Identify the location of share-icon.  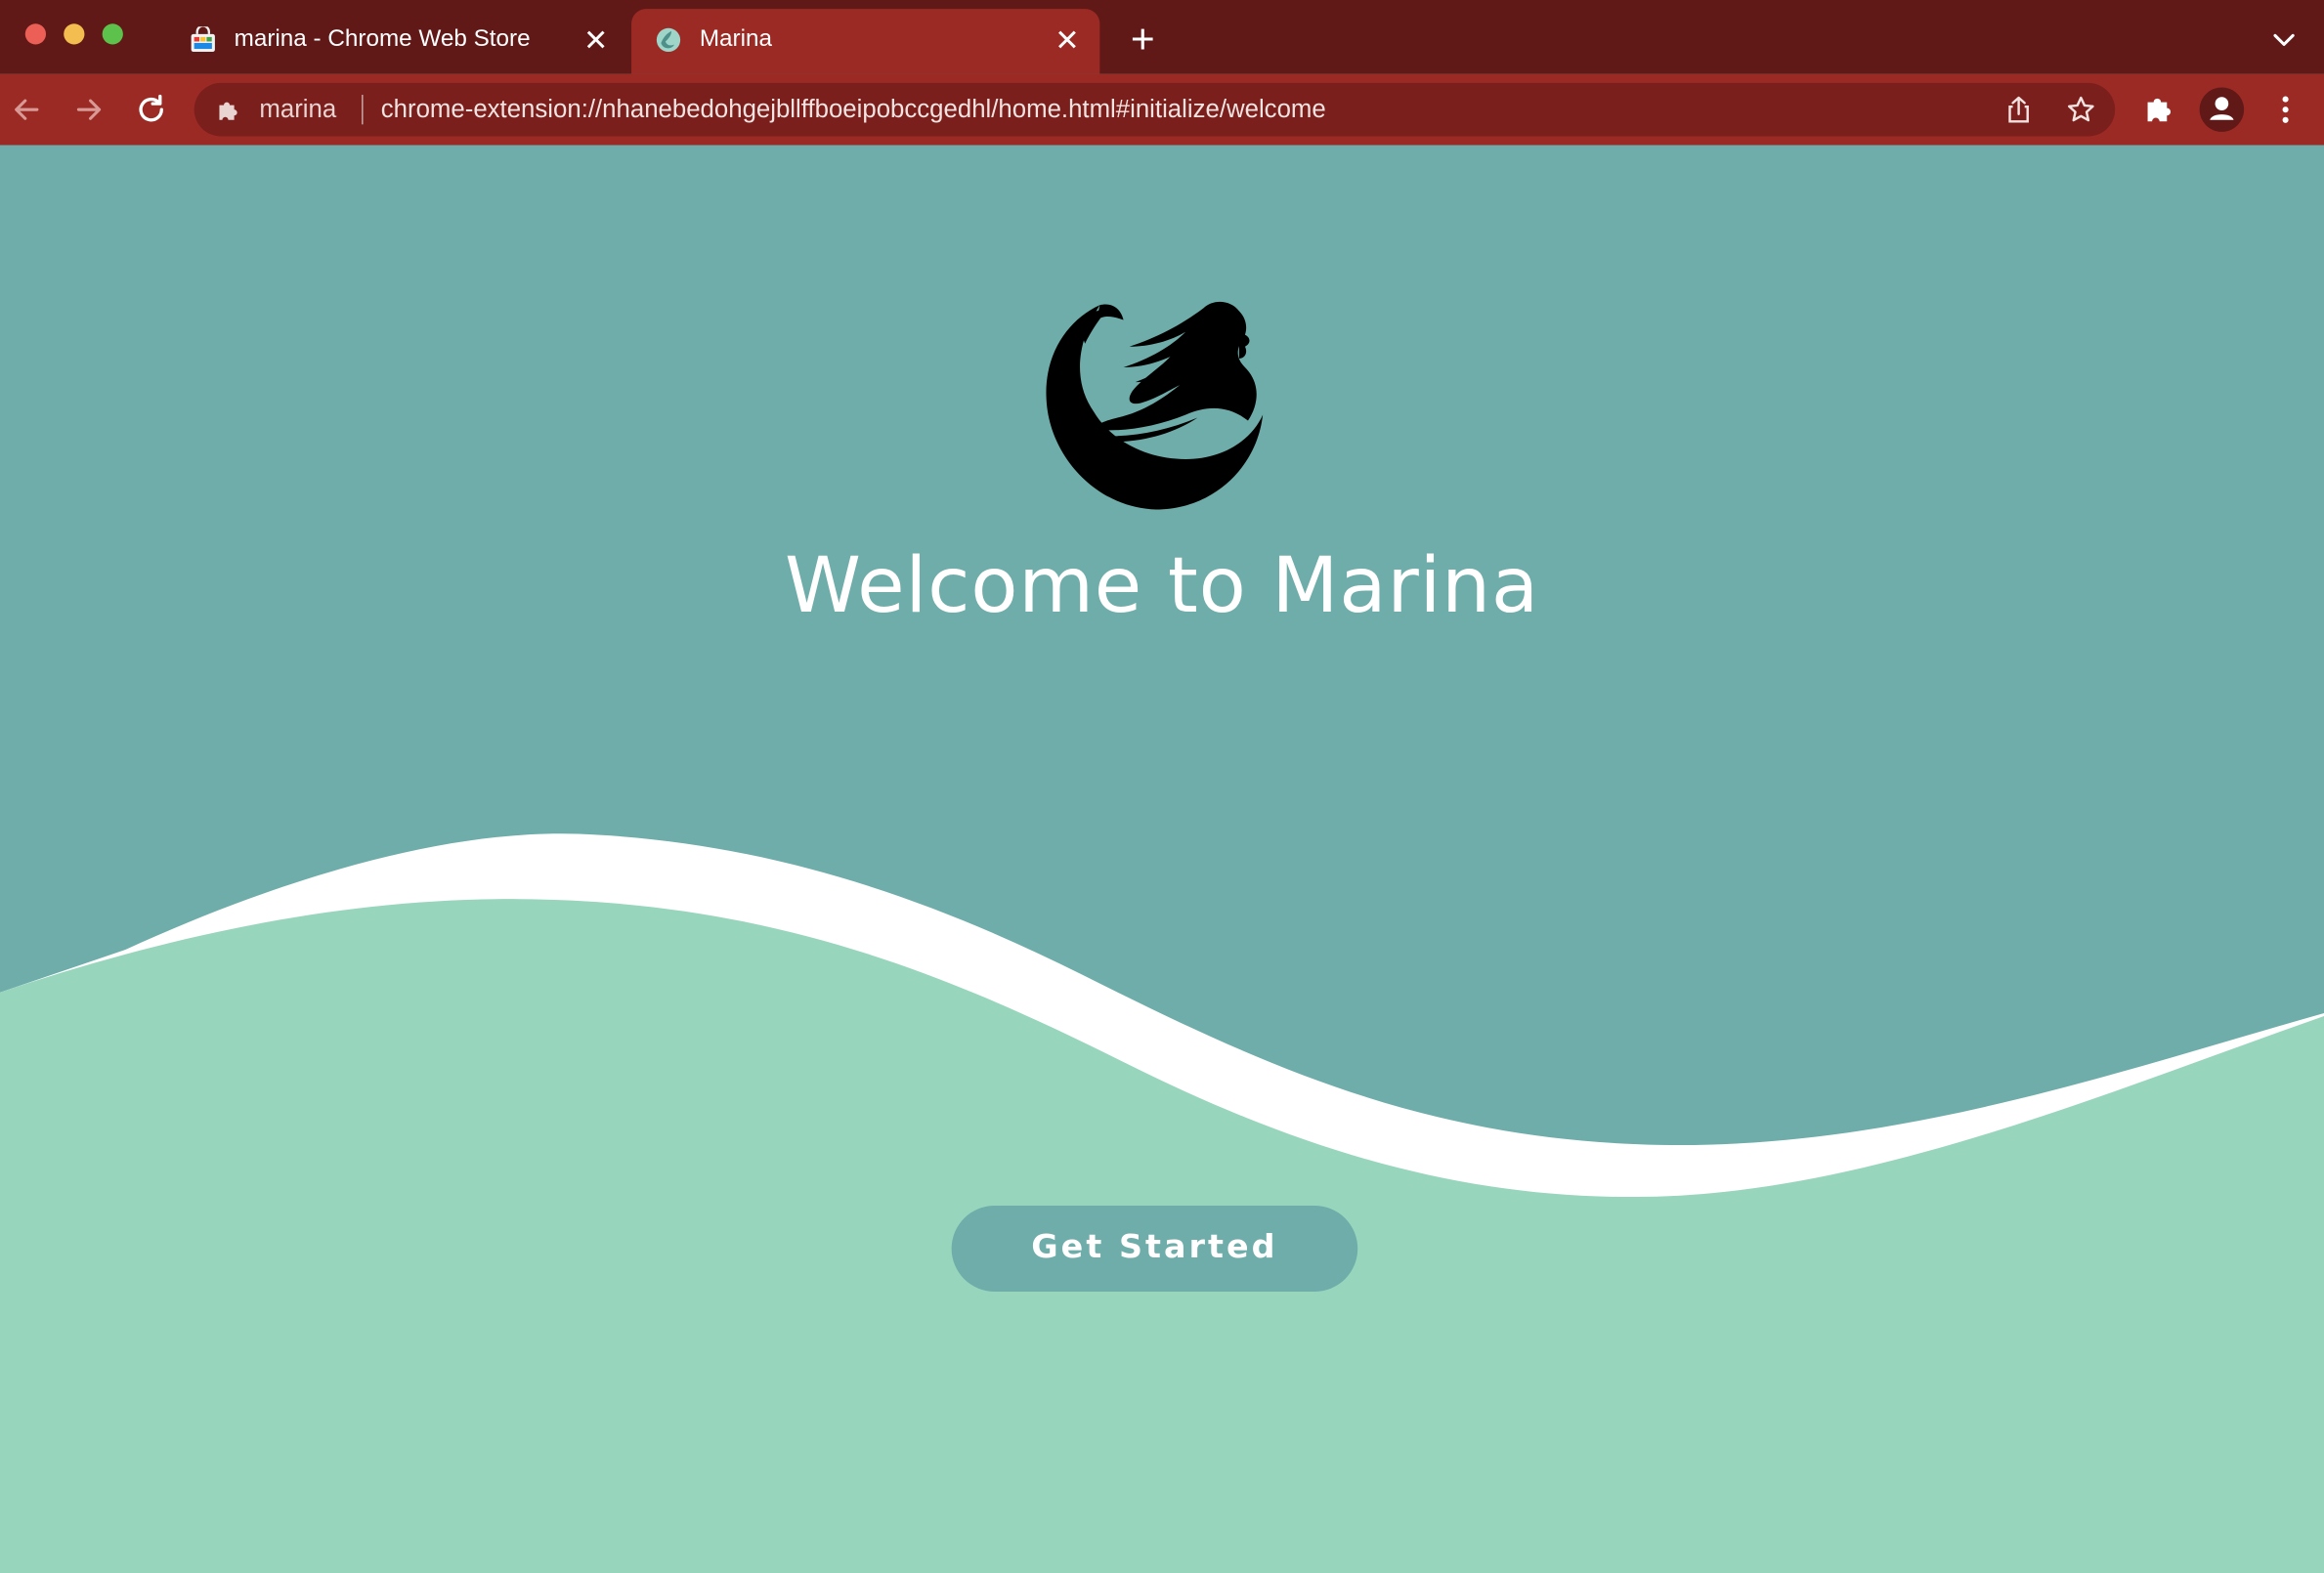
(2018, 110).